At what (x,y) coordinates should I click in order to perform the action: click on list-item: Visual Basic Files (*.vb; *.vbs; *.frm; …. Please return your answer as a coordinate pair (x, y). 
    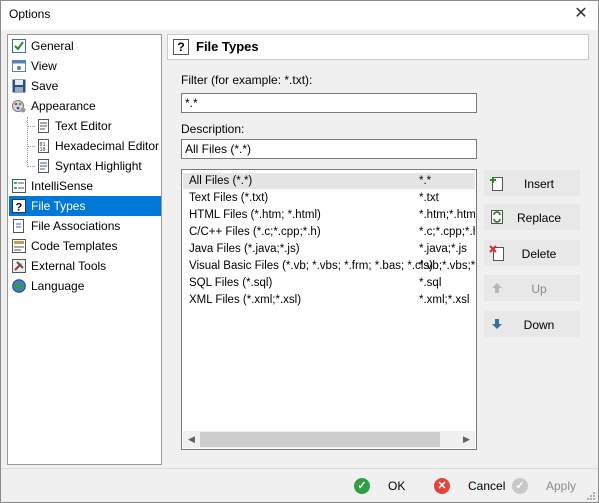
    Looking at the image, I should click on (329, 266).